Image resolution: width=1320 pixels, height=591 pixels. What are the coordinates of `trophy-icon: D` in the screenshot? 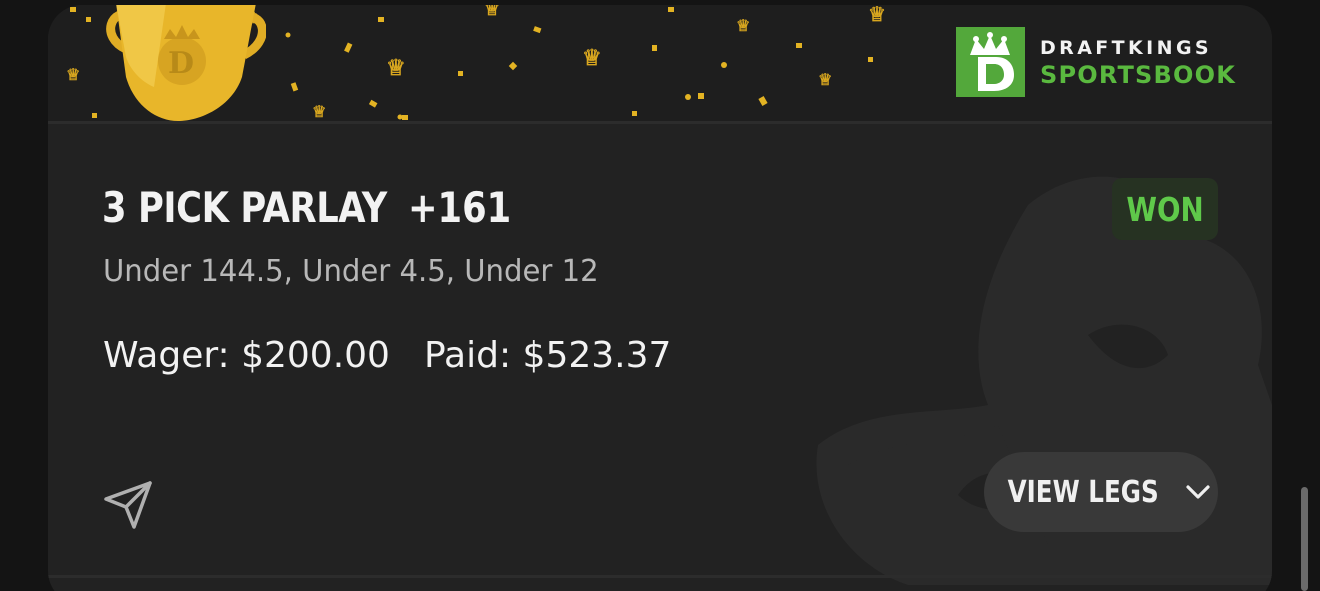 It's located at (186, 63).